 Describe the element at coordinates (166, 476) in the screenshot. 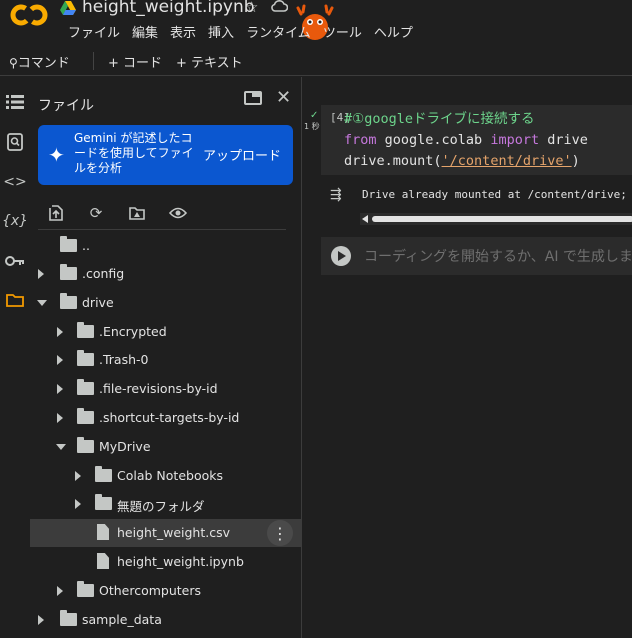

I see `tree-item-colab-notebooks: Colab Notebooks` at that location.